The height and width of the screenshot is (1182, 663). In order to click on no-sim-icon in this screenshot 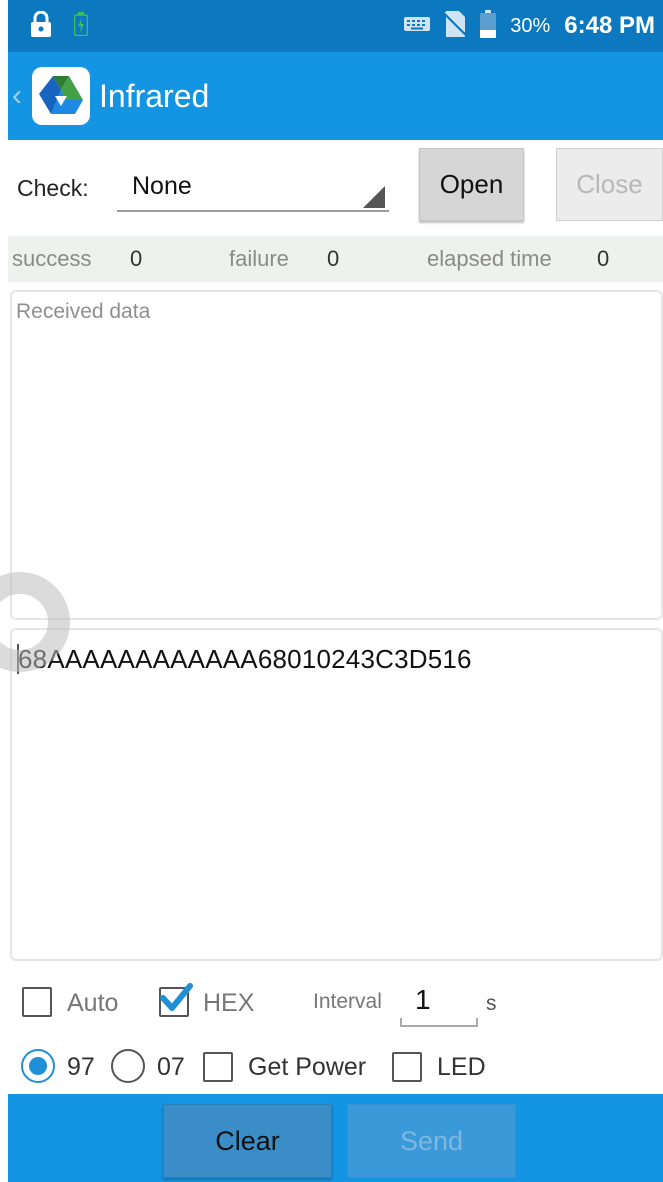, I will do `click(455, 26)`.